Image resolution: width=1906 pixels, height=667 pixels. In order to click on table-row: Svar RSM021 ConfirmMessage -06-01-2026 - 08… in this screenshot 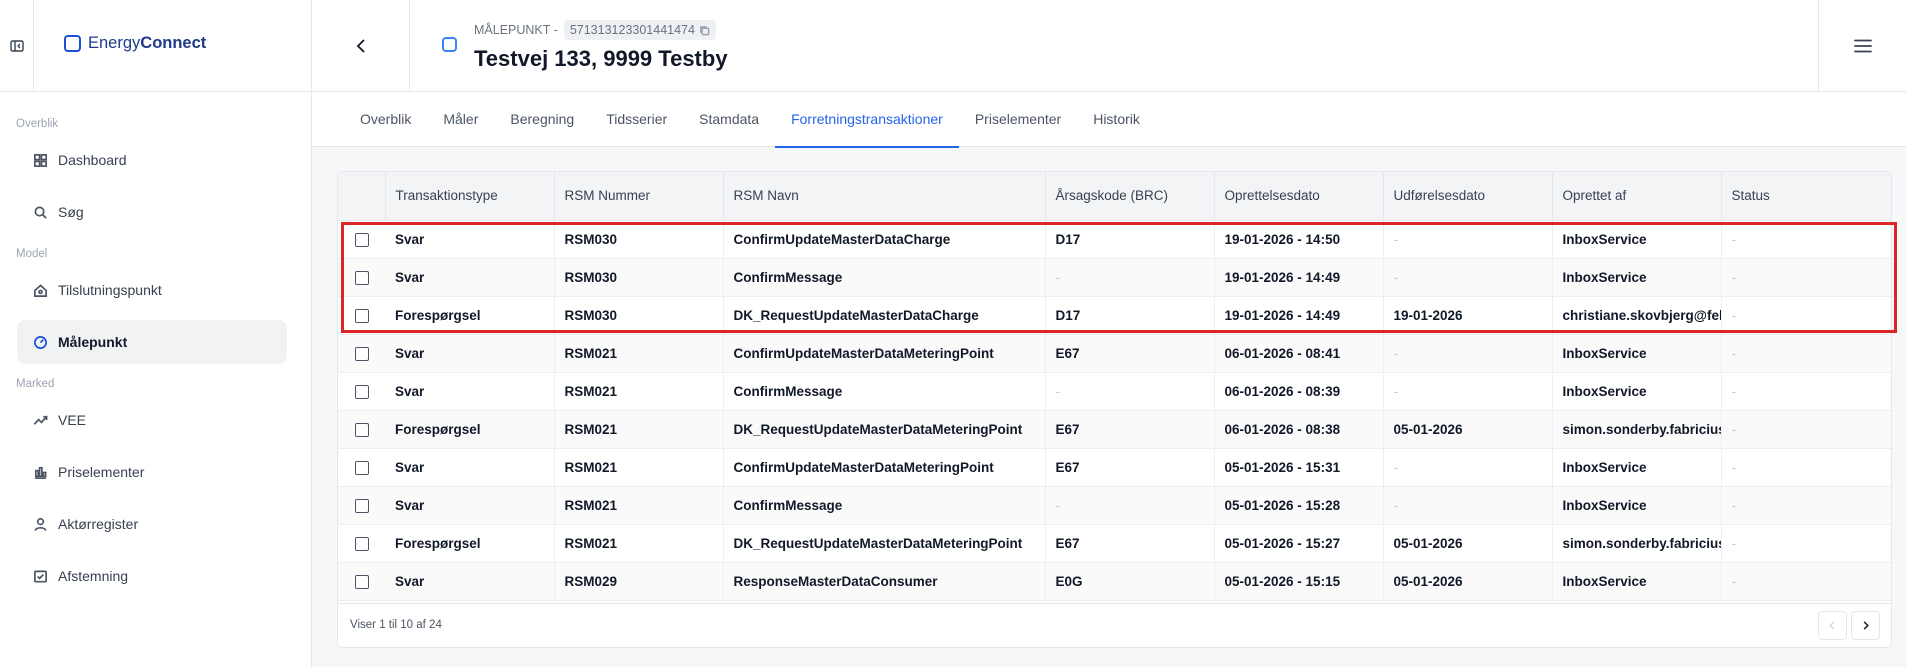, I will do `click(1114, 391)`.